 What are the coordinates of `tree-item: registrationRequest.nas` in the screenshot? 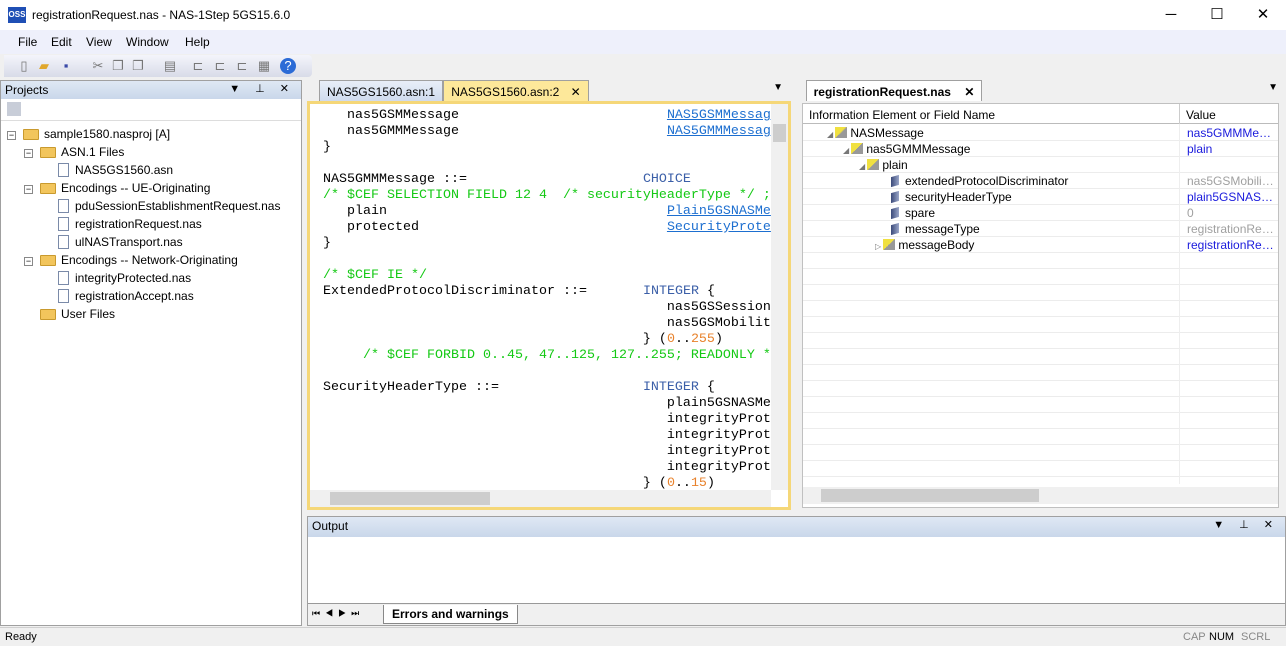 It's located at (130, 224).